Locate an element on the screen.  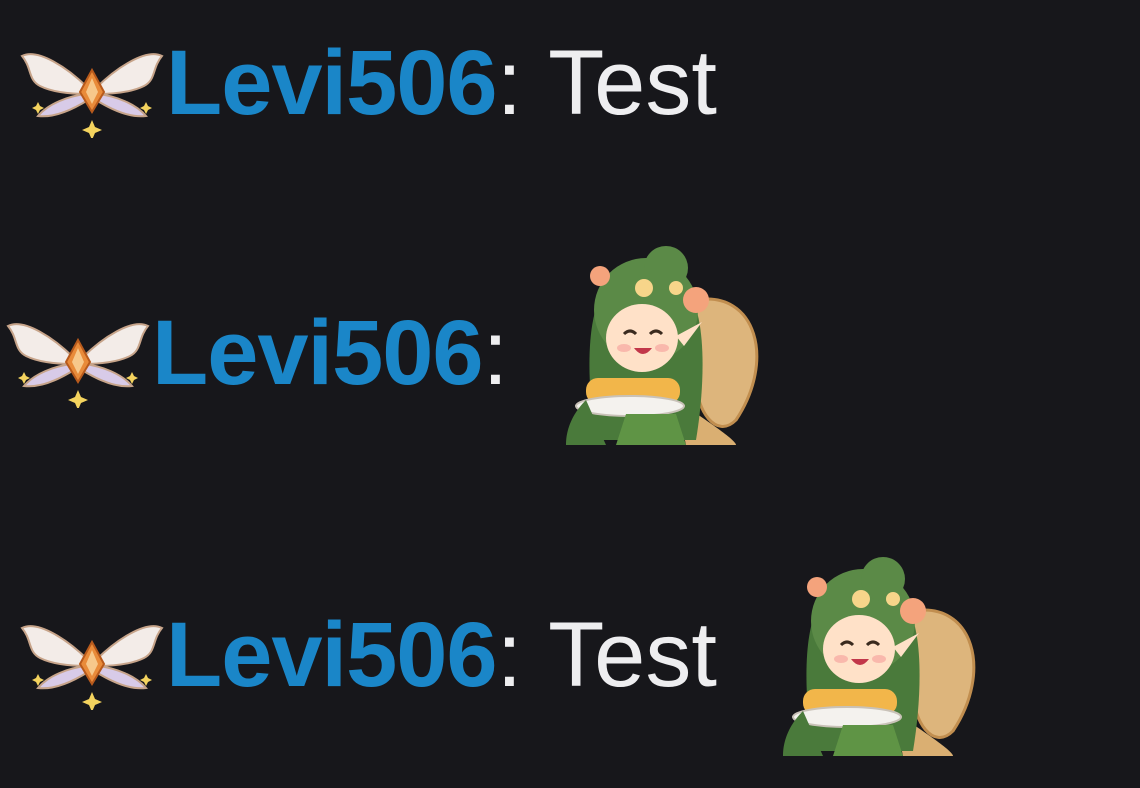
chat-message: Levi506 : Test is located at coordinates (367, 83).